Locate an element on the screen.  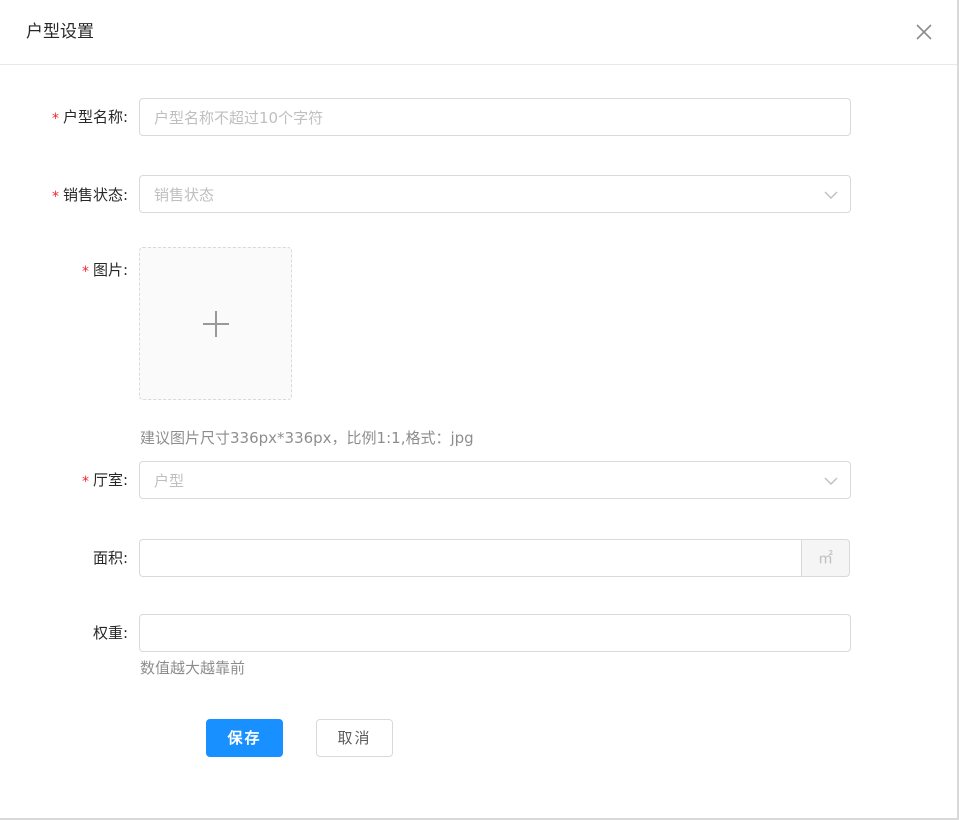
image-label: * 图片: is located at coordinates (105, 270).